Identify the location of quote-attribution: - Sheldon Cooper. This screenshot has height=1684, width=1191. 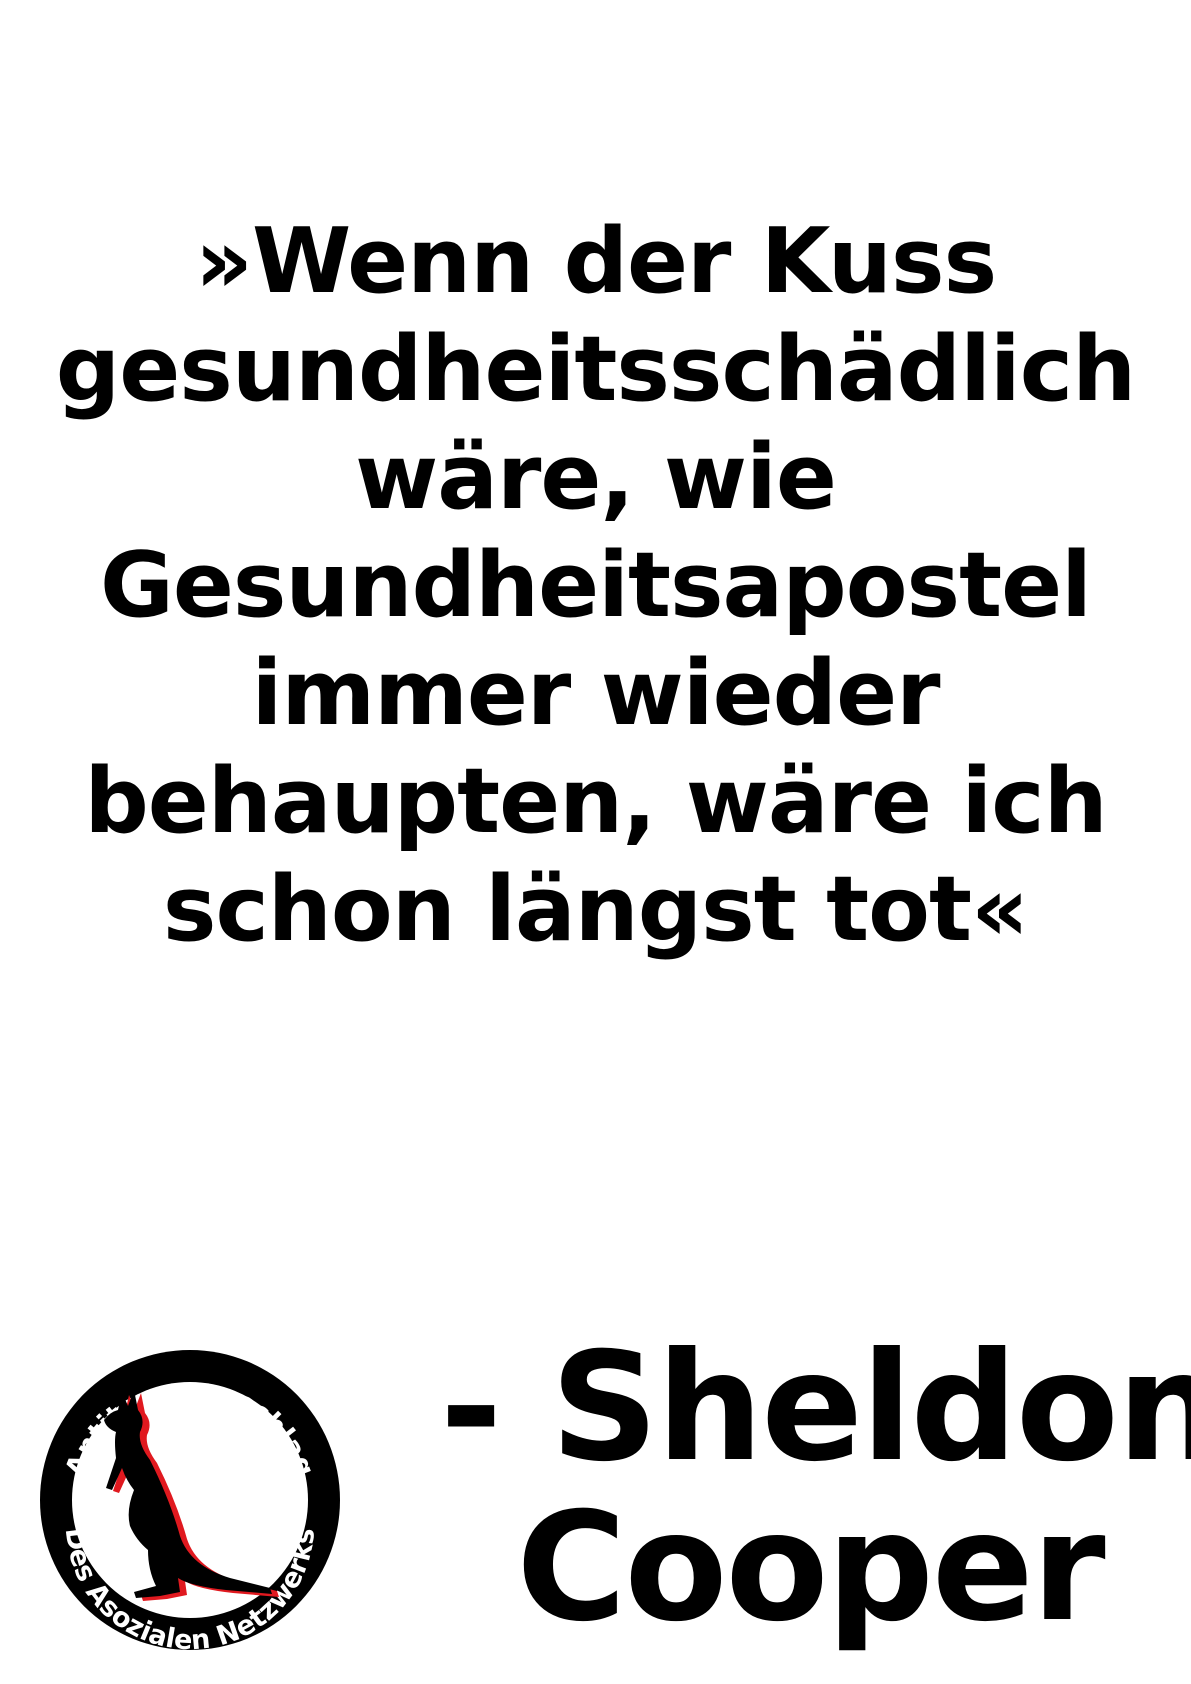
(815, 1488).